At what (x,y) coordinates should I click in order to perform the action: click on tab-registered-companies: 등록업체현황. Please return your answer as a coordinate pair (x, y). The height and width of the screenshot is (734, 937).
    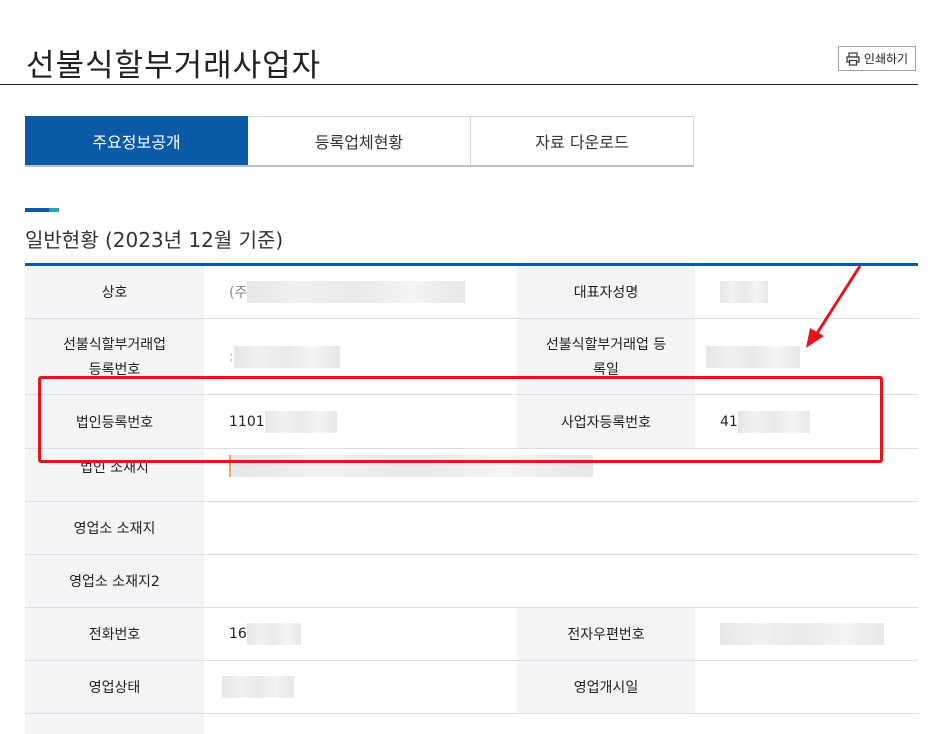
    Looking at the image, I should click on (359, 141).